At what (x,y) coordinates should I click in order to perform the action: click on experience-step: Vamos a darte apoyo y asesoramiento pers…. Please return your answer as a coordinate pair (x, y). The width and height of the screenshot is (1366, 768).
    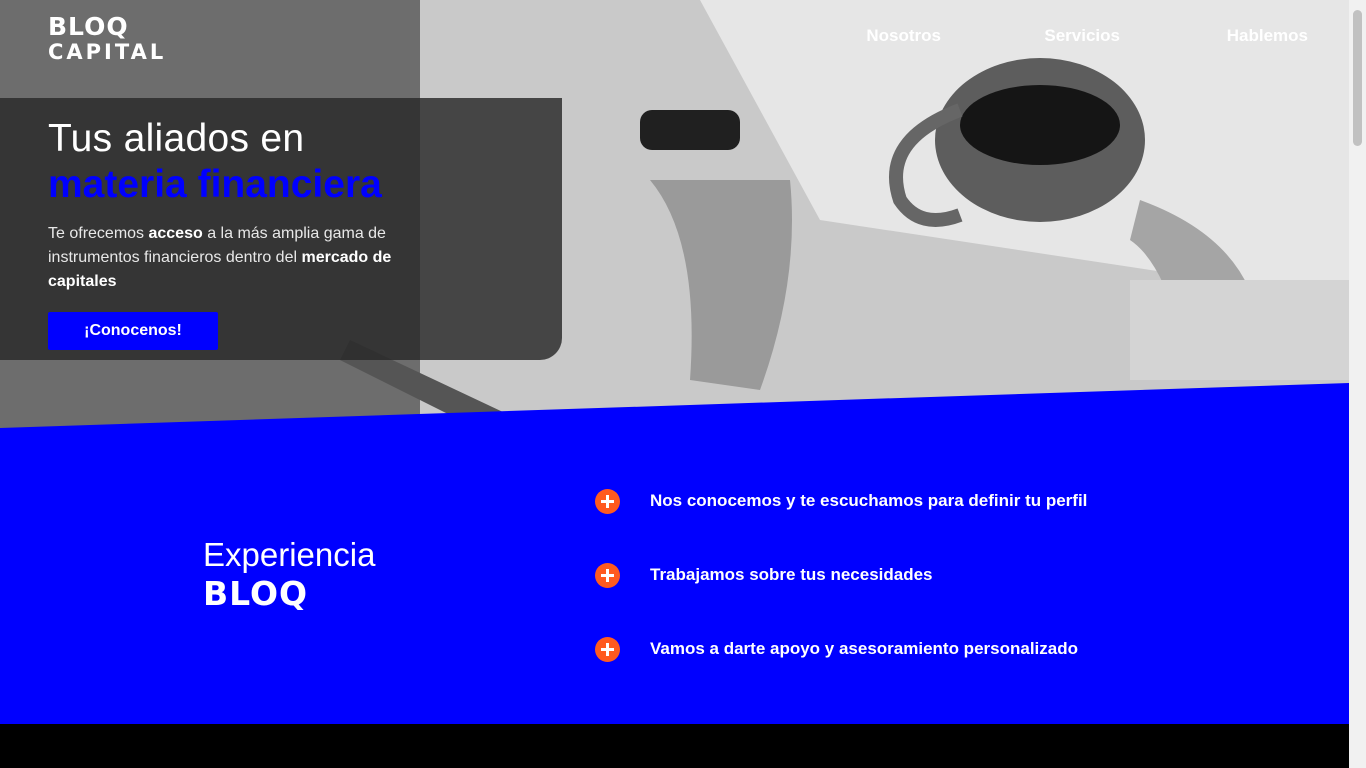
    Looking at the image, I should click on (841, 672).